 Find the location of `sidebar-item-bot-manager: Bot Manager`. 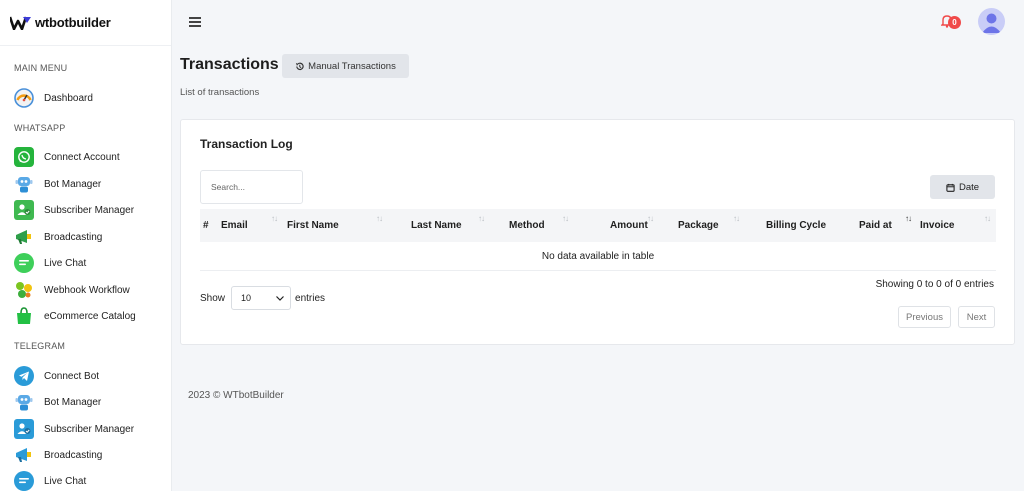

sidebar-item-bot-manager: Bot Manager is located at coordinates (57, 184).